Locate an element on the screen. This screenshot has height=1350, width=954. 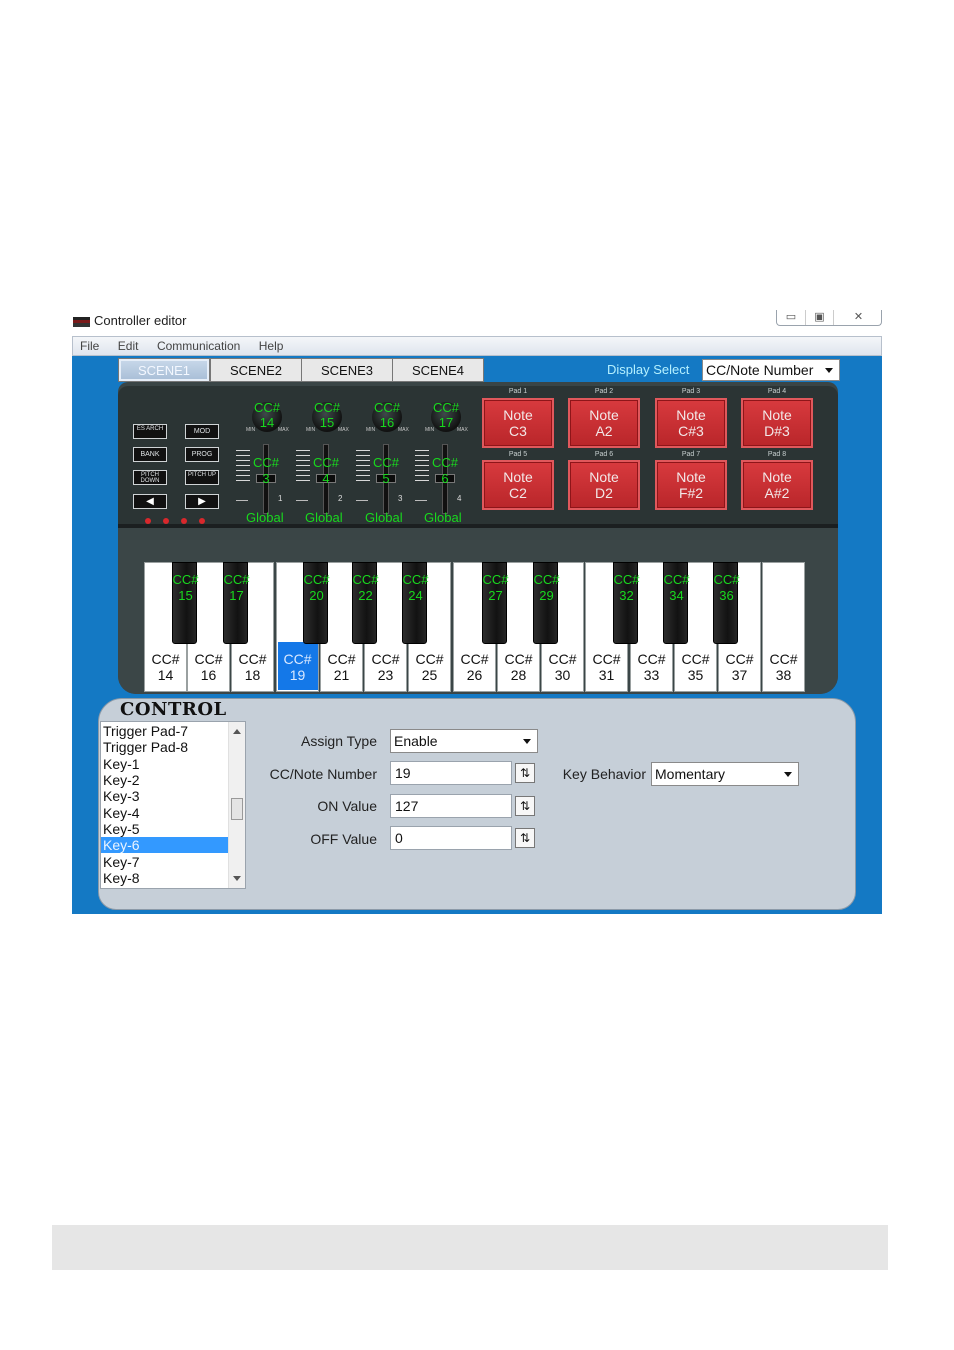
black-key: CC# 15 is located at coordinates (185, 603).